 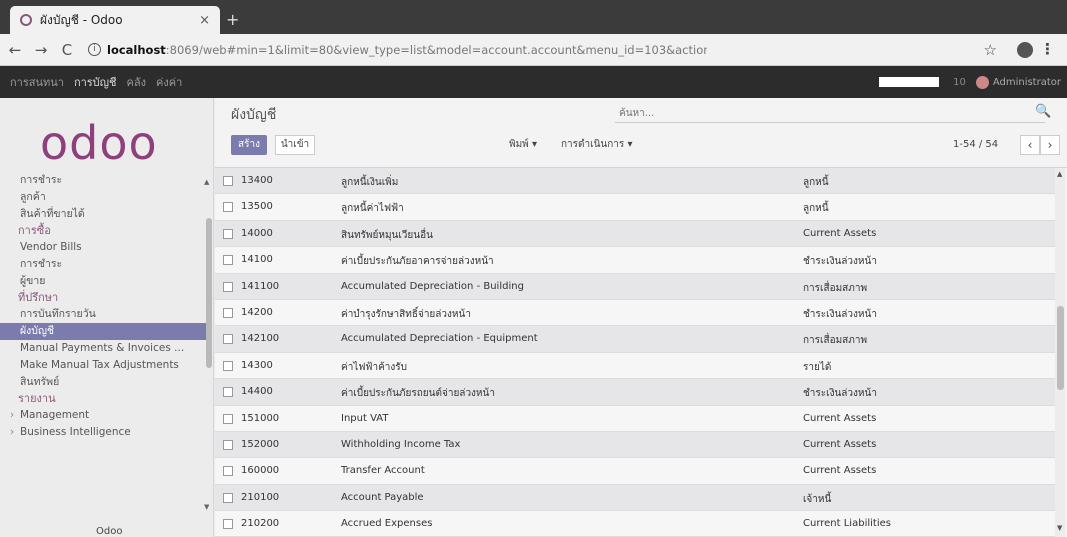 I want to click on search-input, so click(x=830, y=114).